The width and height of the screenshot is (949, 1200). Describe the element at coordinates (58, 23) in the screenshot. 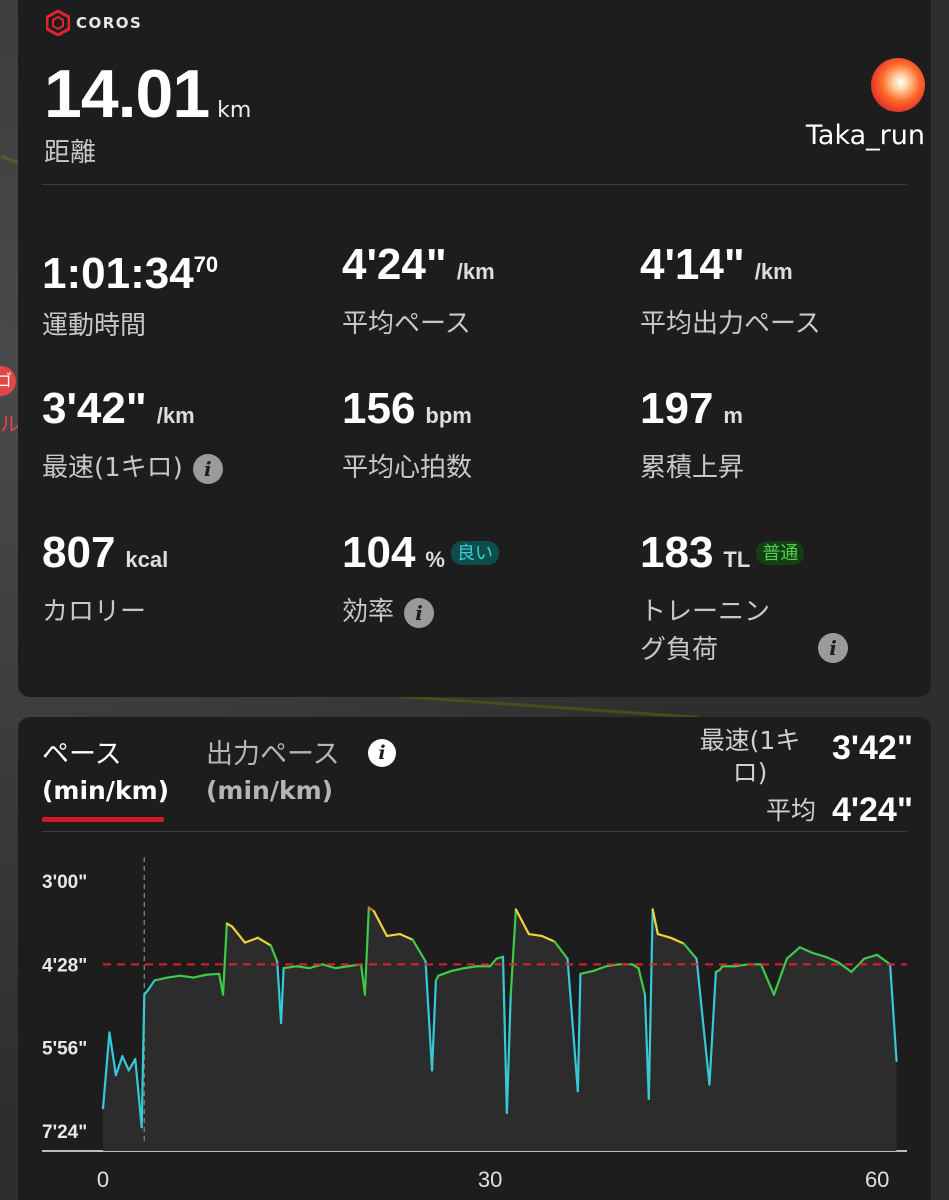

I see `coros-logo-icon` at that location.